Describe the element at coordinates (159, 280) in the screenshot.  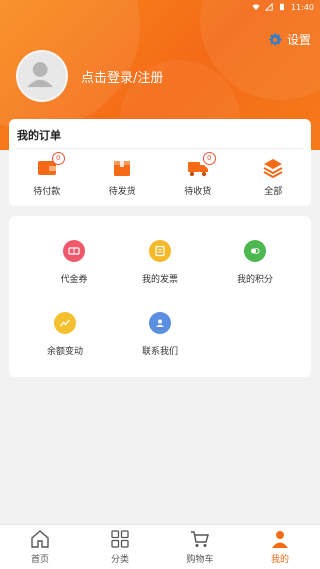
I see `service-label: 我的发票` at that location.